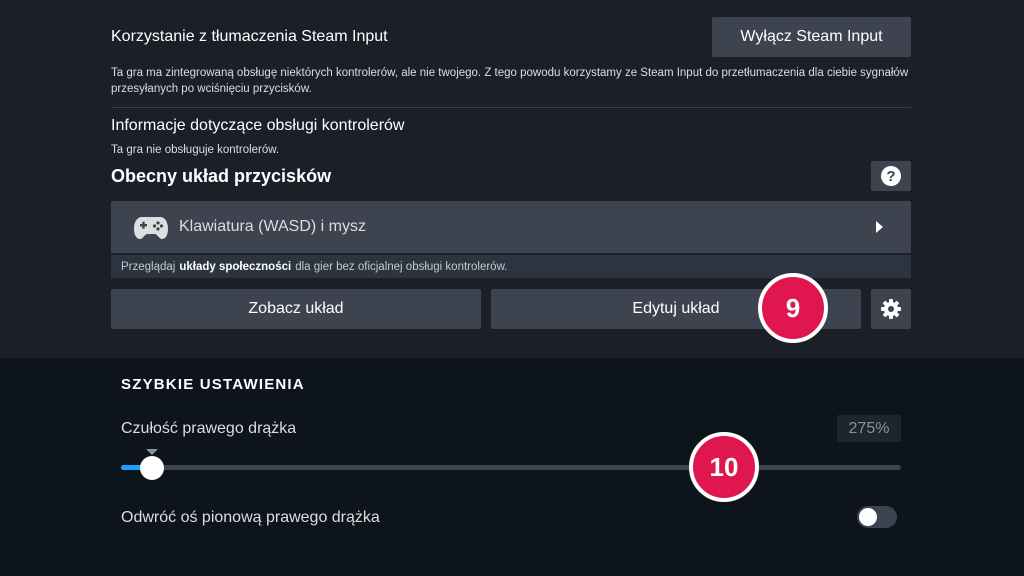  What do you see at coordinates (793, 308) in the screenshot?
I see `step-badge-9: 9` at bounding box center [793, 308].